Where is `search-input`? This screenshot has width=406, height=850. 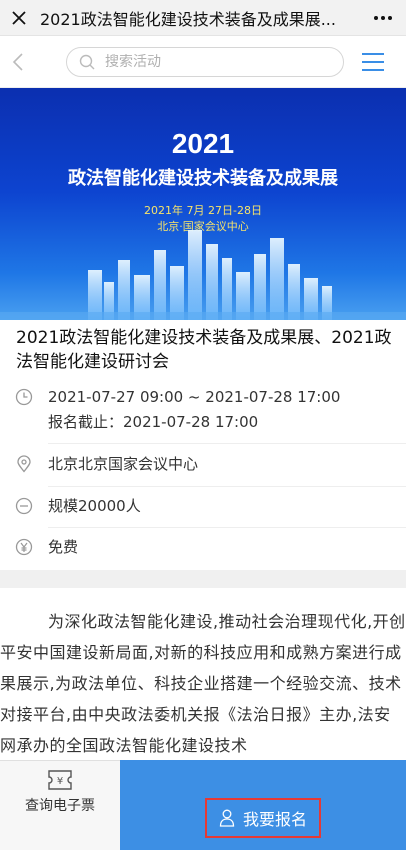
search-input is located at coordinates (215, 61).